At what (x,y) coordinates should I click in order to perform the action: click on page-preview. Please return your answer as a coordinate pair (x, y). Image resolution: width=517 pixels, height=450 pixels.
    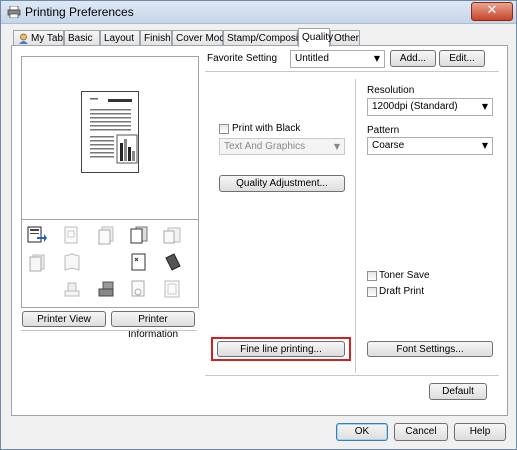
    Looking at the image, I should click on (110, 137).